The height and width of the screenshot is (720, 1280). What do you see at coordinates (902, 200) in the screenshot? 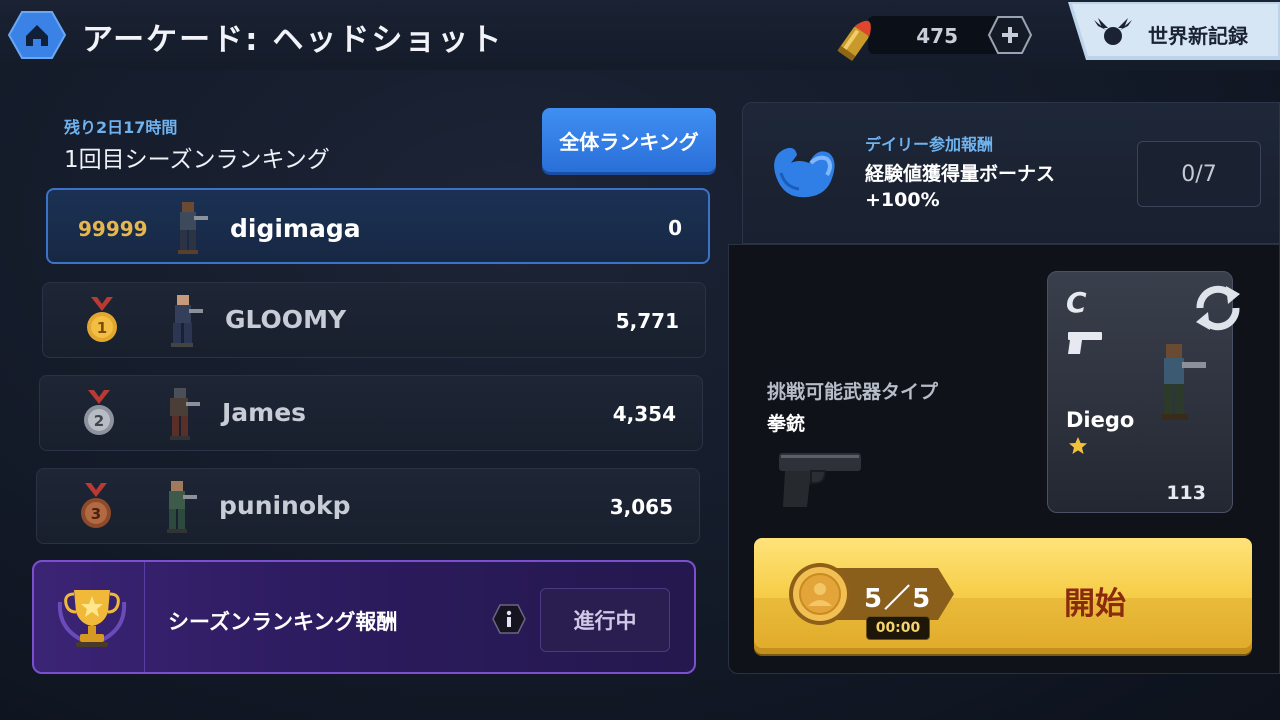
I see `daily-reward-bonus: +100%` at bounding box center [902, 200].